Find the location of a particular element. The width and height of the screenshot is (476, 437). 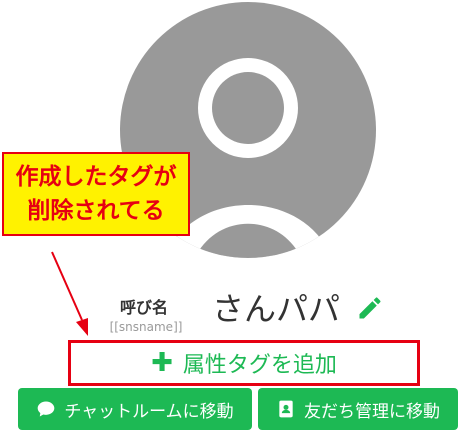

address-book-icon is located at coordinates (286, 409).